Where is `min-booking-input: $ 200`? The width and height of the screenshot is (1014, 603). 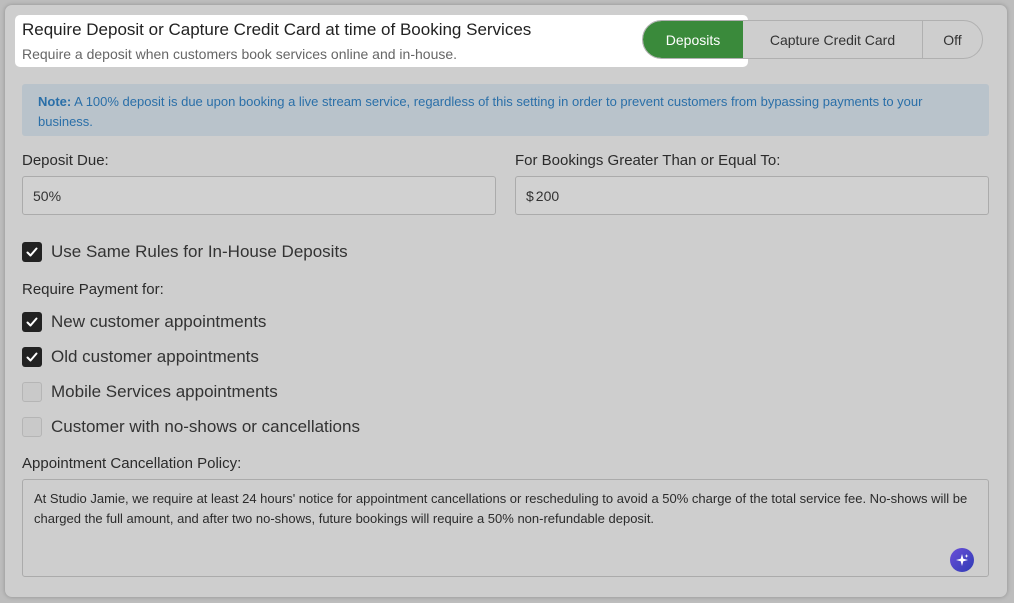
min-booking-input: $ 200 is located at coordinates (752, 195).